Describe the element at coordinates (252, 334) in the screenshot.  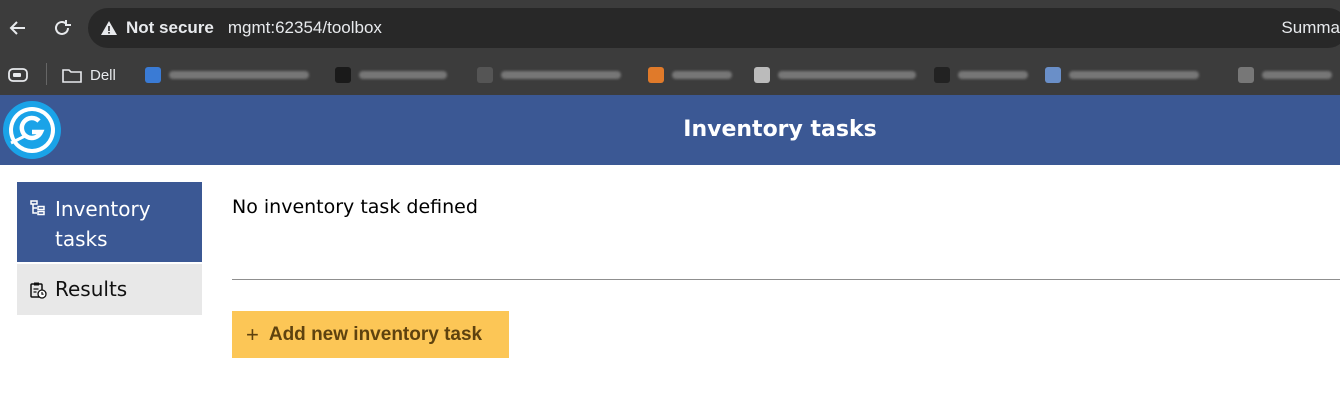
I see `plus-icon: +` at that location.